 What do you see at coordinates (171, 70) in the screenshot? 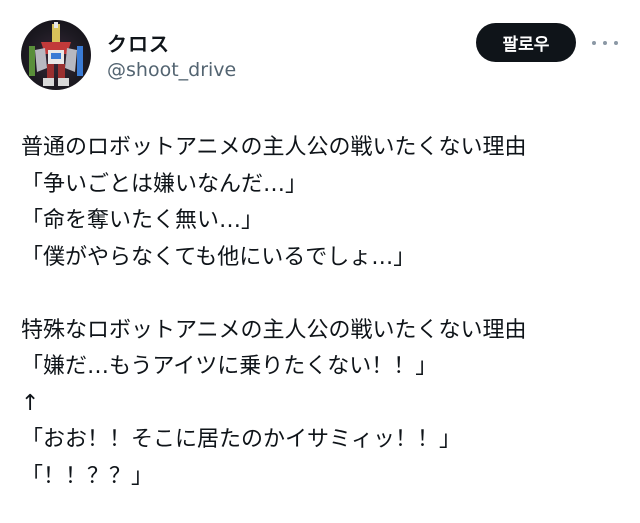
I see `user-handle: @shoot_drive` at bounding box center [171, 70].